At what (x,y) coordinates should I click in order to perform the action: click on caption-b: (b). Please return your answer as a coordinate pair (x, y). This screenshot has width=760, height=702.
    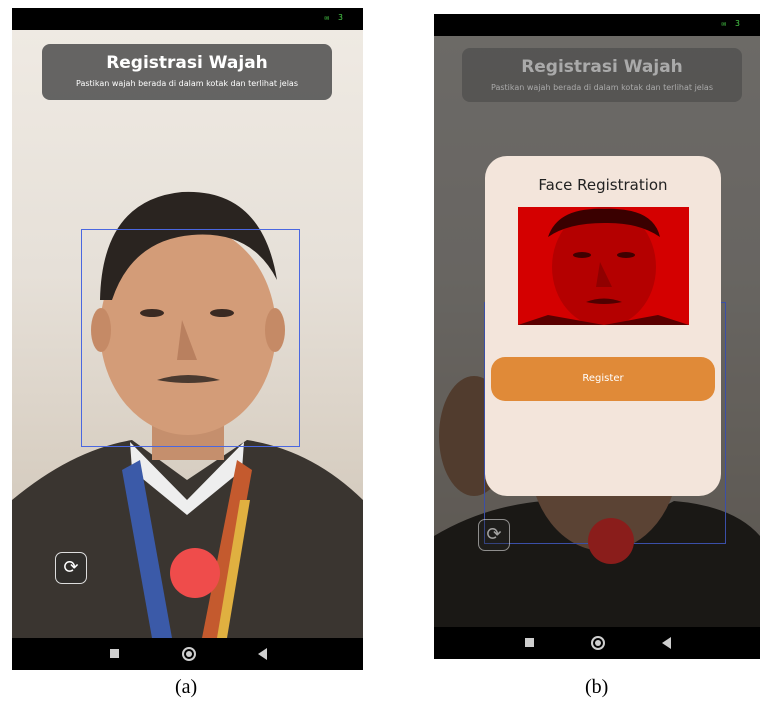
    Looking at the image, I should click on (597, 687).